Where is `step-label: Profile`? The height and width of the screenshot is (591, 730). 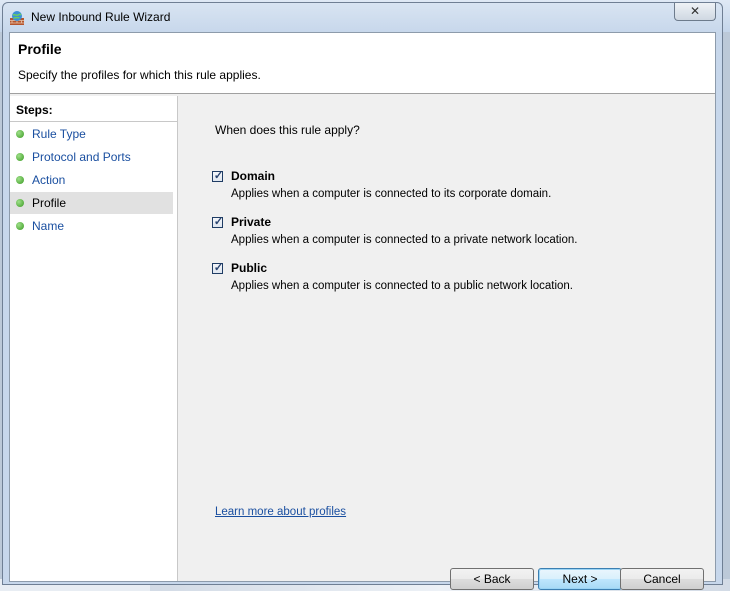 step-label: Profile is located at coordinates (49, 203).